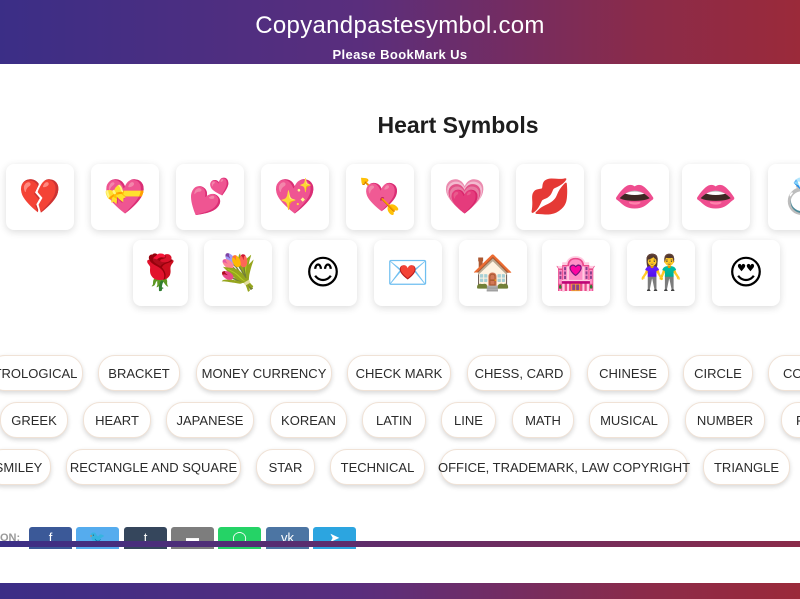 This screenshot has width=800, height=599. Describe the element at coordinates (458, 125) in the screenshot. I see `page-title: Heart Symbols` at that location.